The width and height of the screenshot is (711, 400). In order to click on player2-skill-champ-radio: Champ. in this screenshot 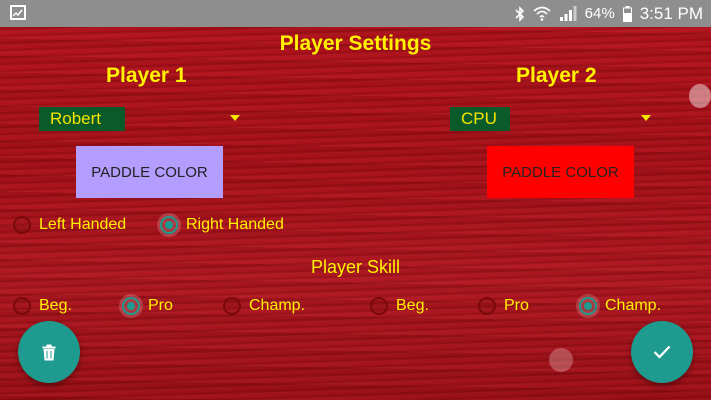, I will do `click(619, 306)`.